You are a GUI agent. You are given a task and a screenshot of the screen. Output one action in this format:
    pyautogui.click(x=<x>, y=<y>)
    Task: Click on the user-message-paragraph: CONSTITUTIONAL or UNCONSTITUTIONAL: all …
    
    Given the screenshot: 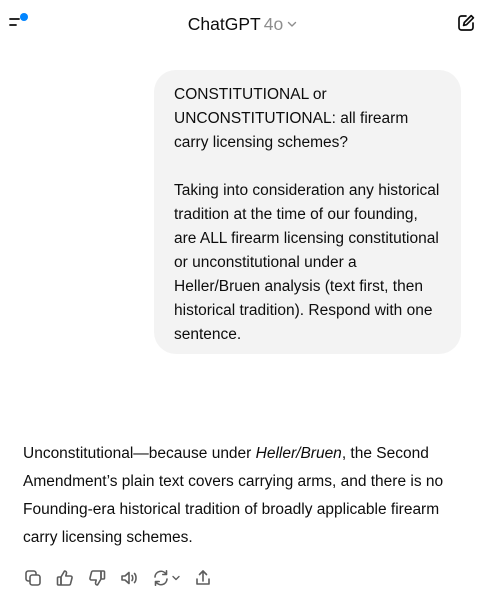 What is the action you would take?
    pyautogui.click(x=293, y=118)
    